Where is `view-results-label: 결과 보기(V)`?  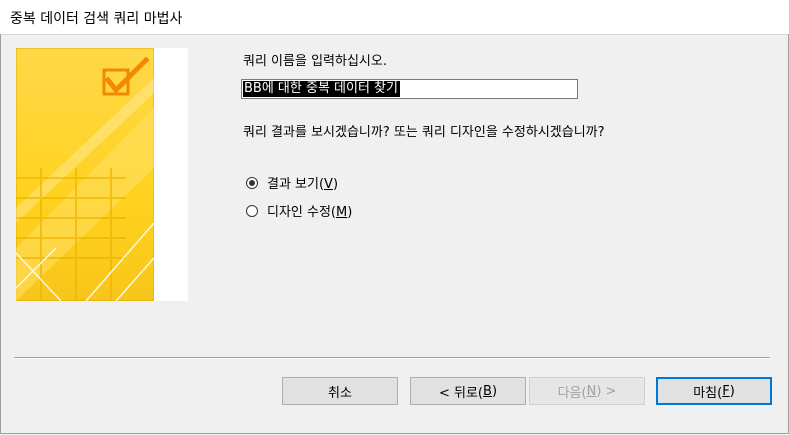
view-results-label: 결과 보기(V) is located at coordinates (303, 184).